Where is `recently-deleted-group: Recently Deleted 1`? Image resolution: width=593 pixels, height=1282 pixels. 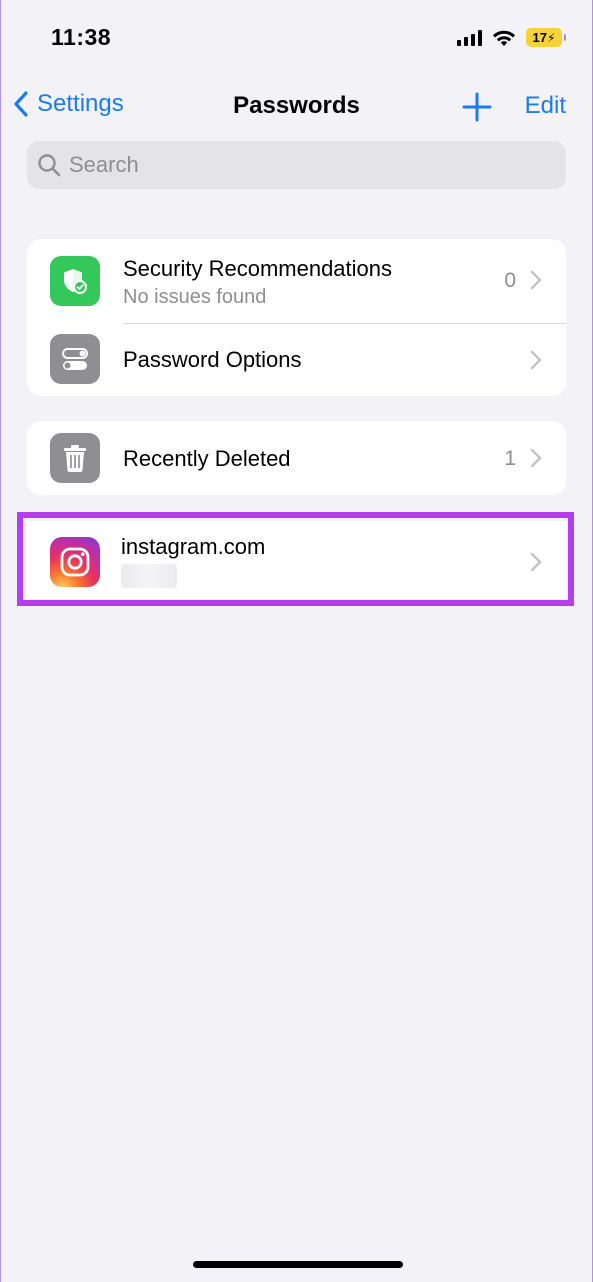 recently-deleted-group: Recently Deleted 1 is located at coordinates (296, 458).